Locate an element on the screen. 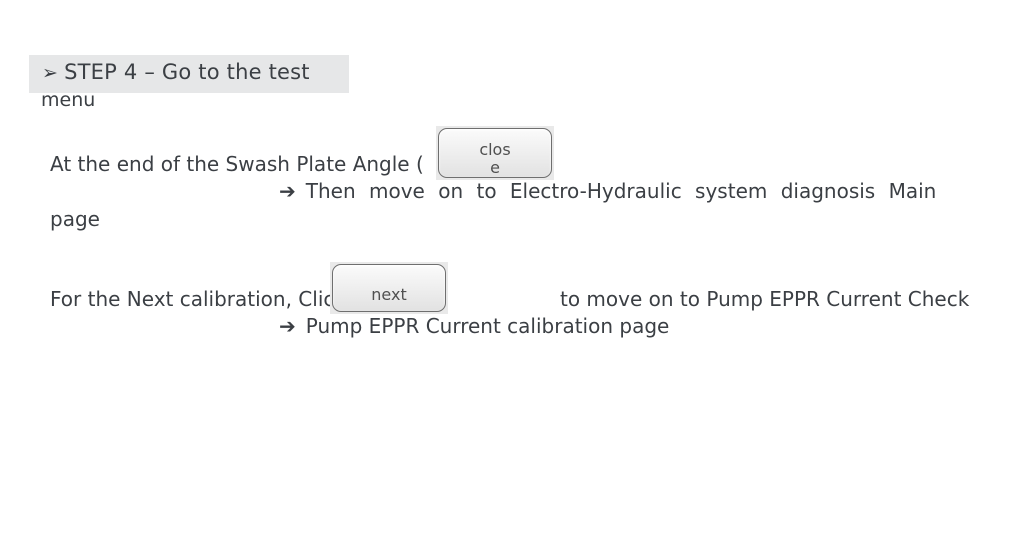  next-calibration-instruction: For the Next calibration, Click is located at coordinates (198, 299).